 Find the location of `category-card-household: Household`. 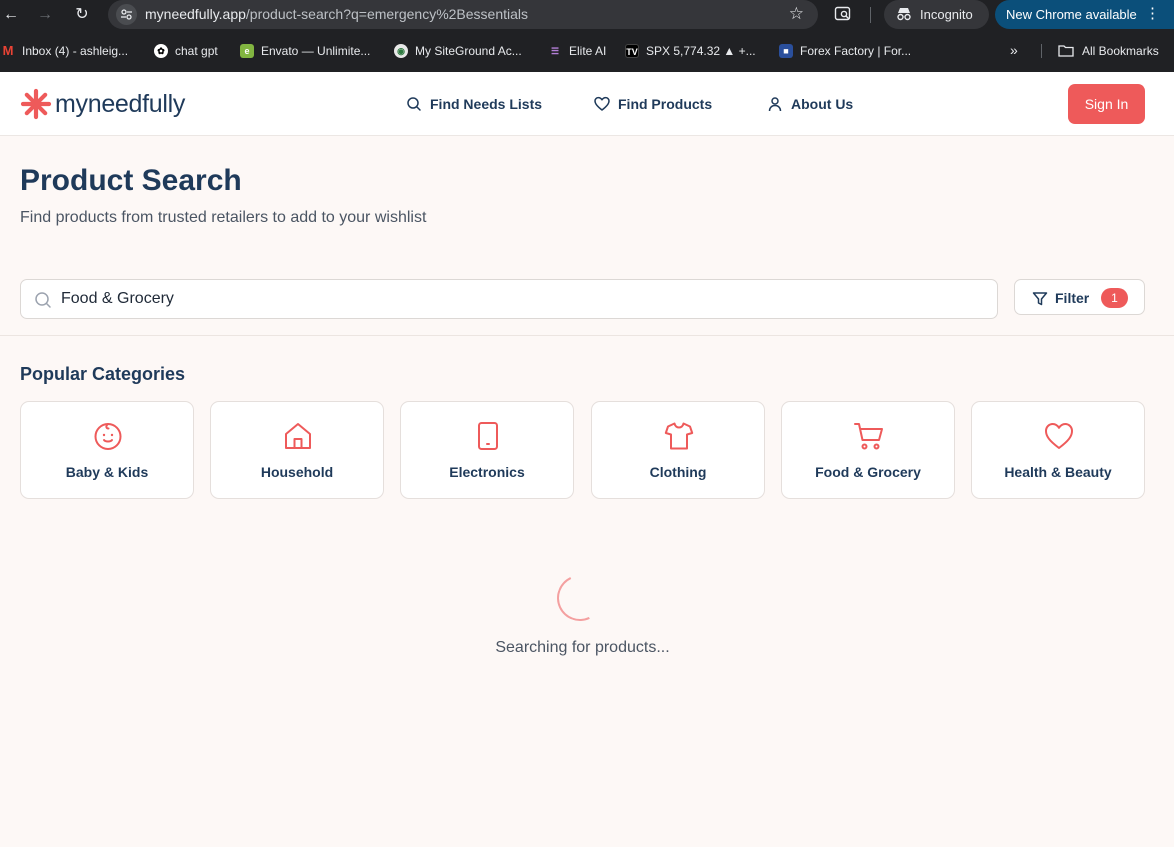

category-card-household: Household is located at coordinates (297, 450).